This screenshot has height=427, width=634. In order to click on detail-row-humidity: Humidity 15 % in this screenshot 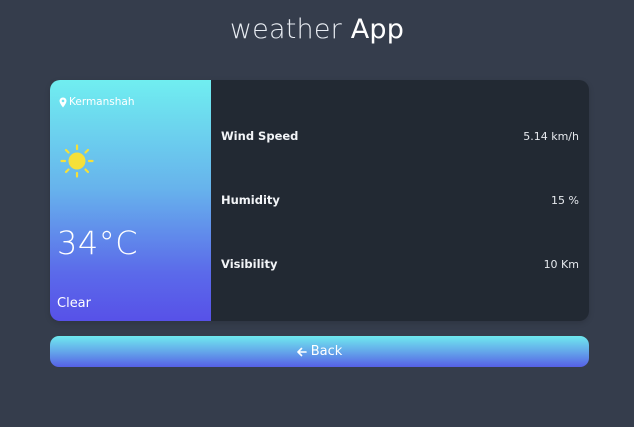, I will do `click(400, 200)`.